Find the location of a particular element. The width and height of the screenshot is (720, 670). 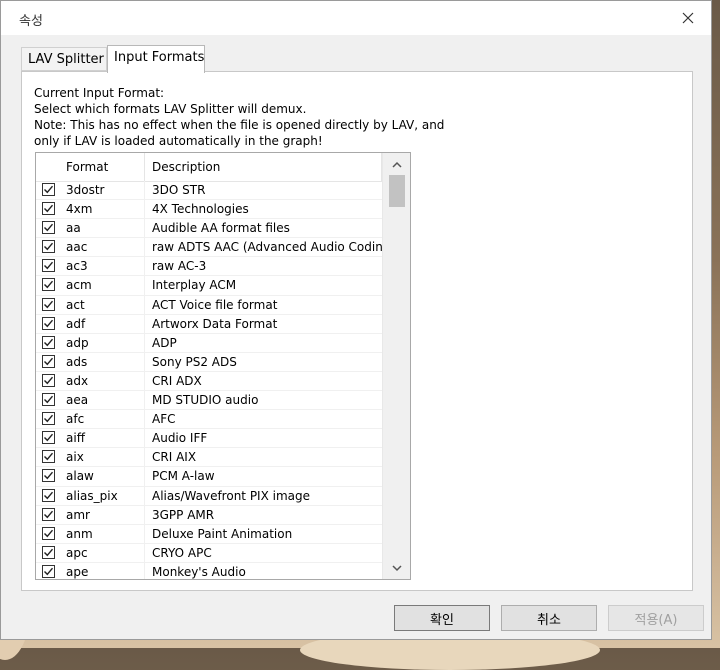

list-item: amr 3GPP AMR is located at coordinates (209, 515).